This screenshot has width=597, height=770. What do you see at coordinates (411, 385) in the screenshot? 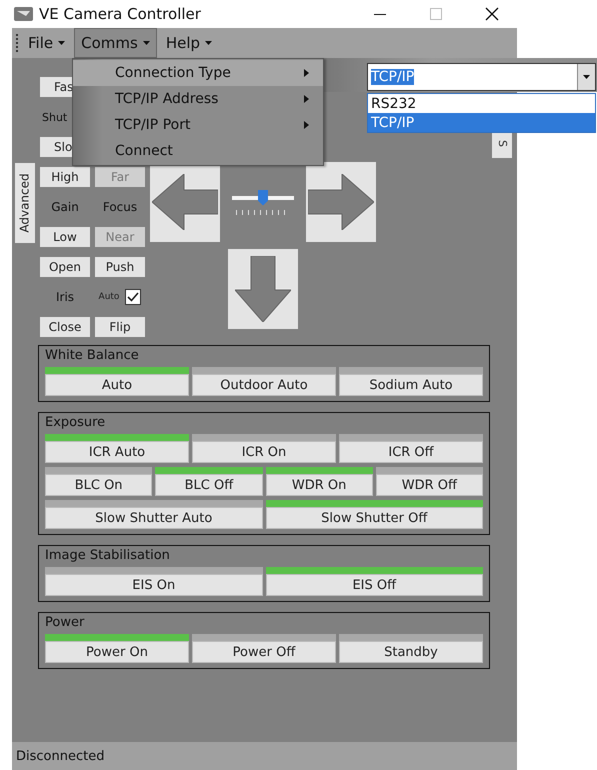
I see `option-button: Sodium Auto` at bounding box center [411, 385].